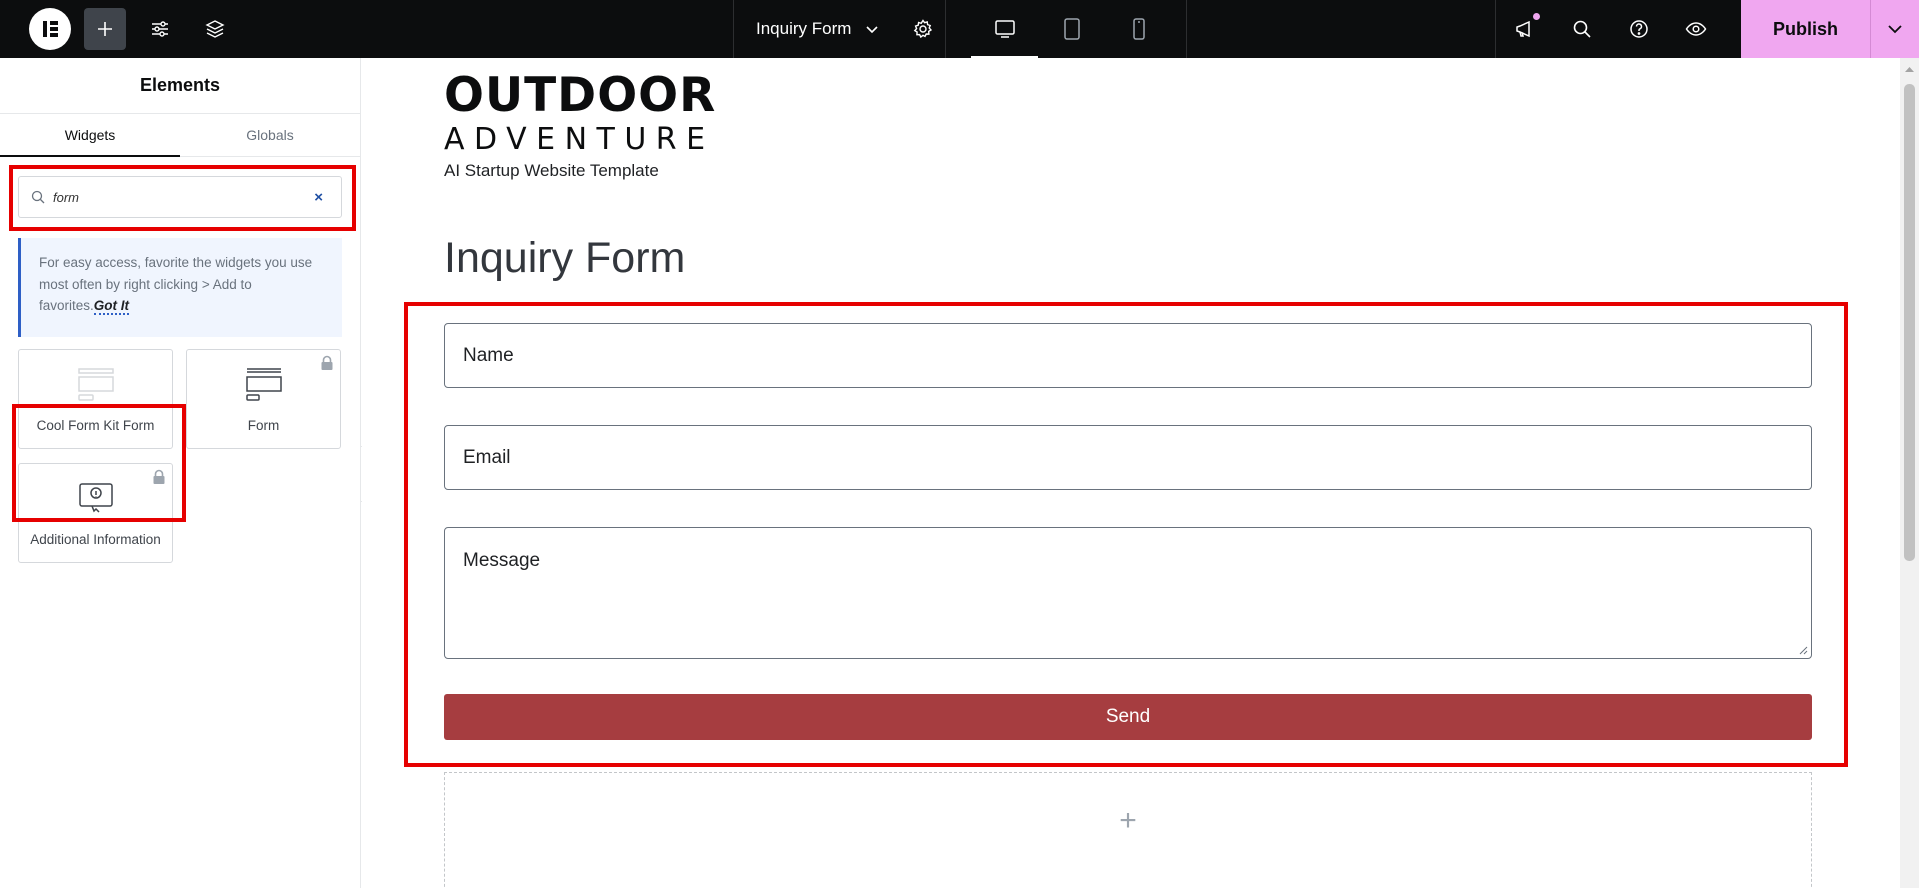 Image resolution: width=1919 pixels, height=888 pixels. I want to click on scroll-up-icon, so click(1909, 73).